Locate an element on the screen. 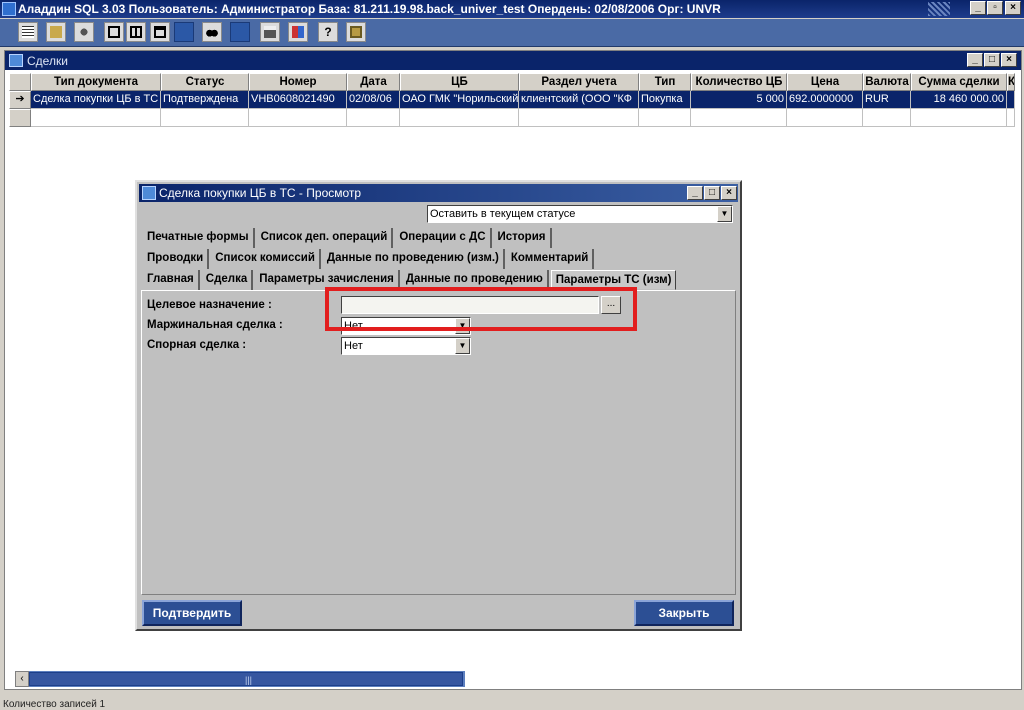 This screenshot has height=710, width=1024. column-header: К is located at coordinates (1011, 82).